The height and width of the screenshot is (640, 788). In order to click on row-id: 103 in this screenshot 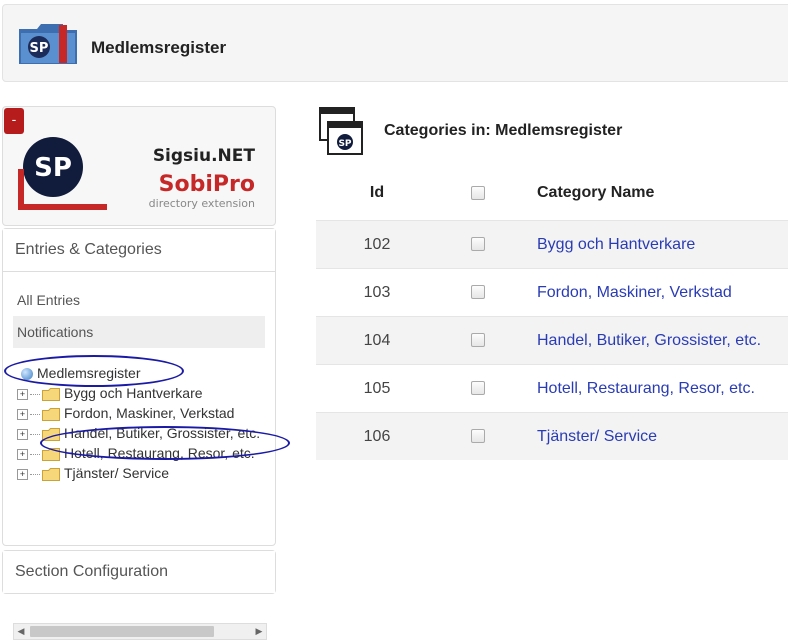, I will do `click(377, 292)`.